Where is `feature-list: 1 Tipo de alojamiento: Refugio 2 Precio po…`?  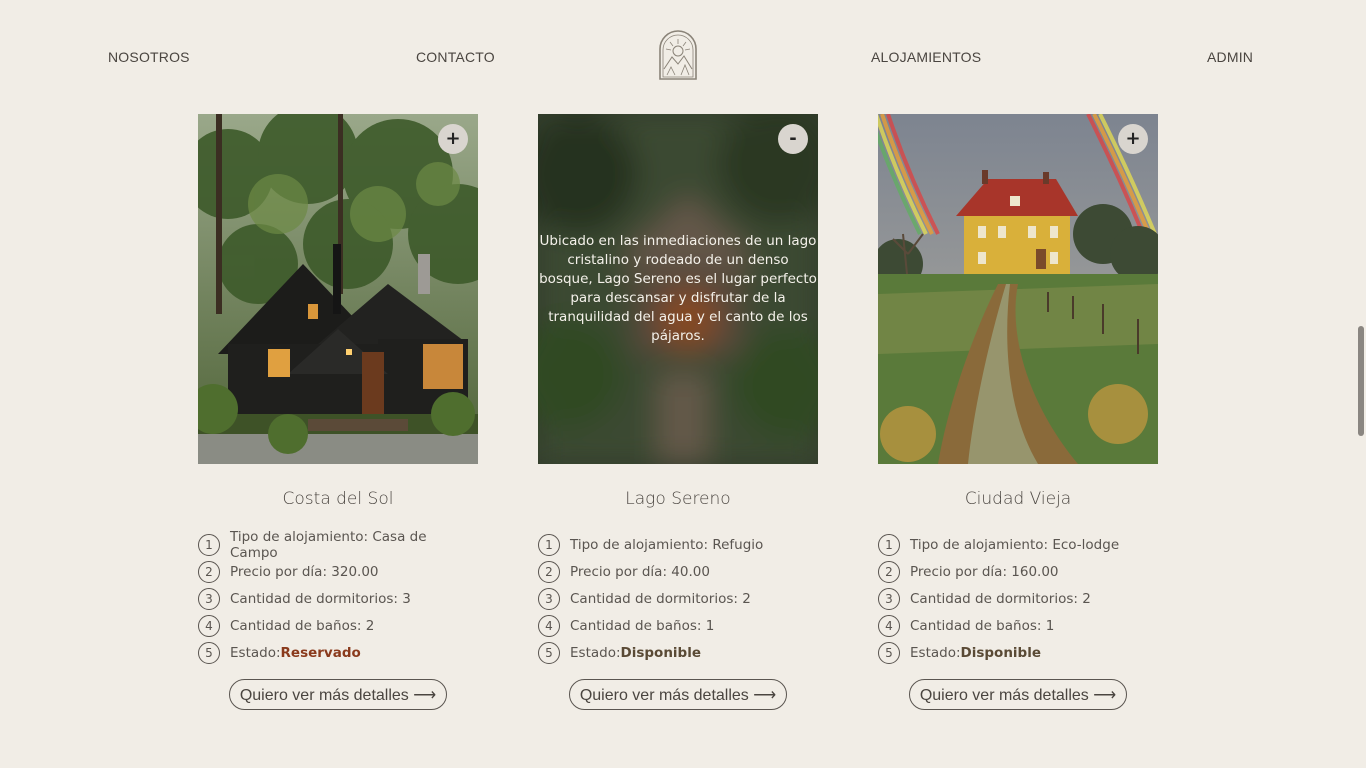
feature-list: 1 Tipo de alojamiento: Refugio 2 Precio po… is located at coordinates (678, 598).